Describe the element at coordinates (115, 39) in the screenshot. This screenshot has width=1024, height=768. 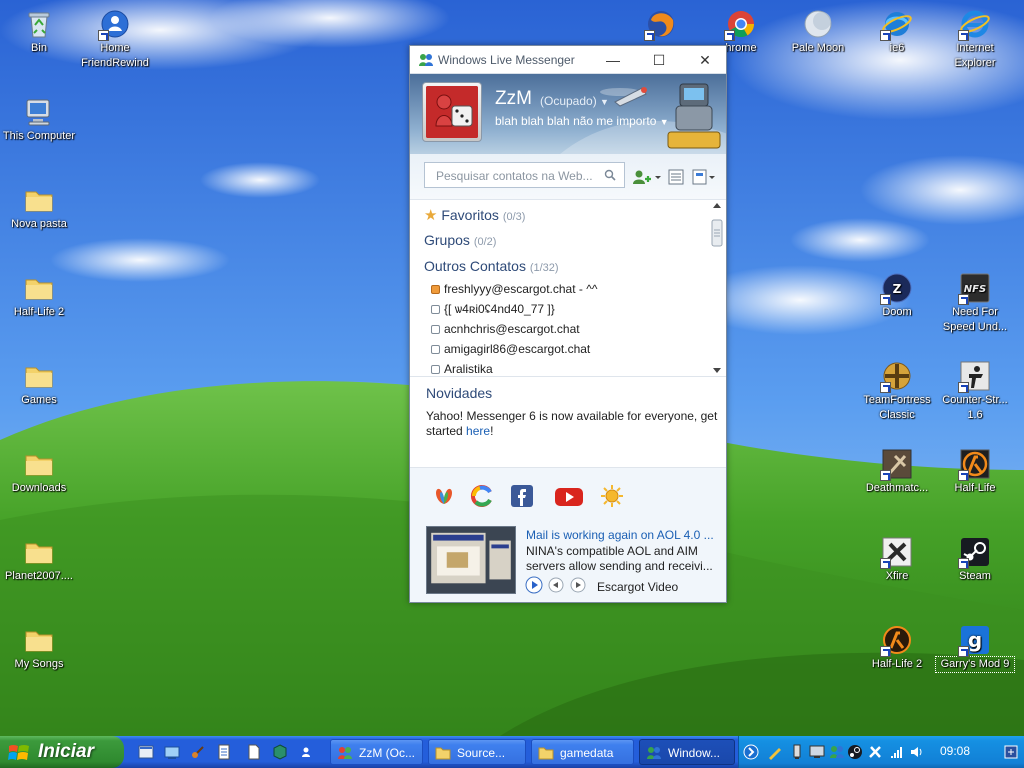
I see `desktop-icon-home-friendrewind: Home FriendRewind` at that location.